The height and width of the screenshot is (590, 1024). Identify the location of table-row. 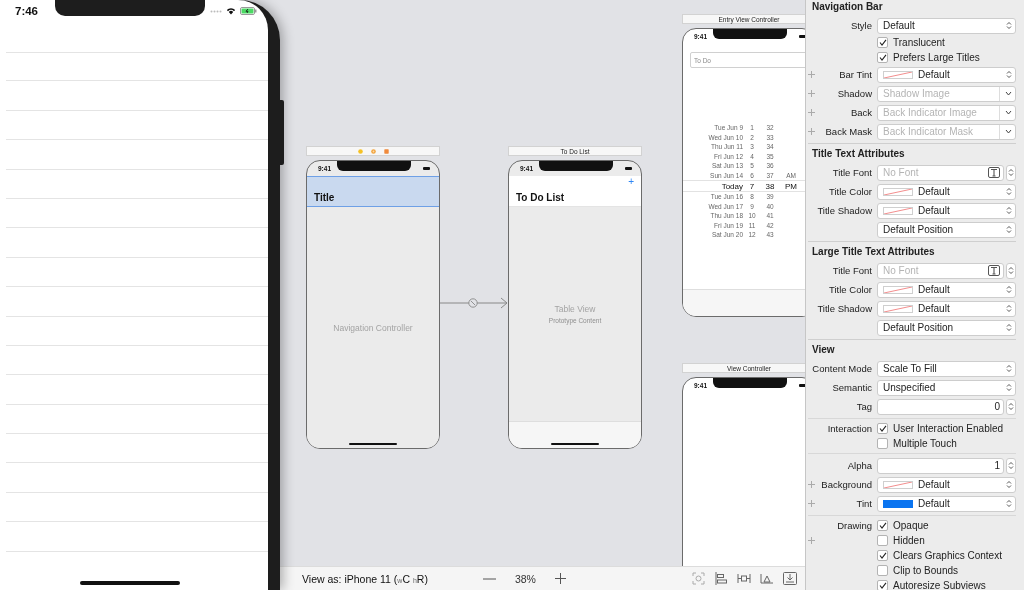
(137, 67).